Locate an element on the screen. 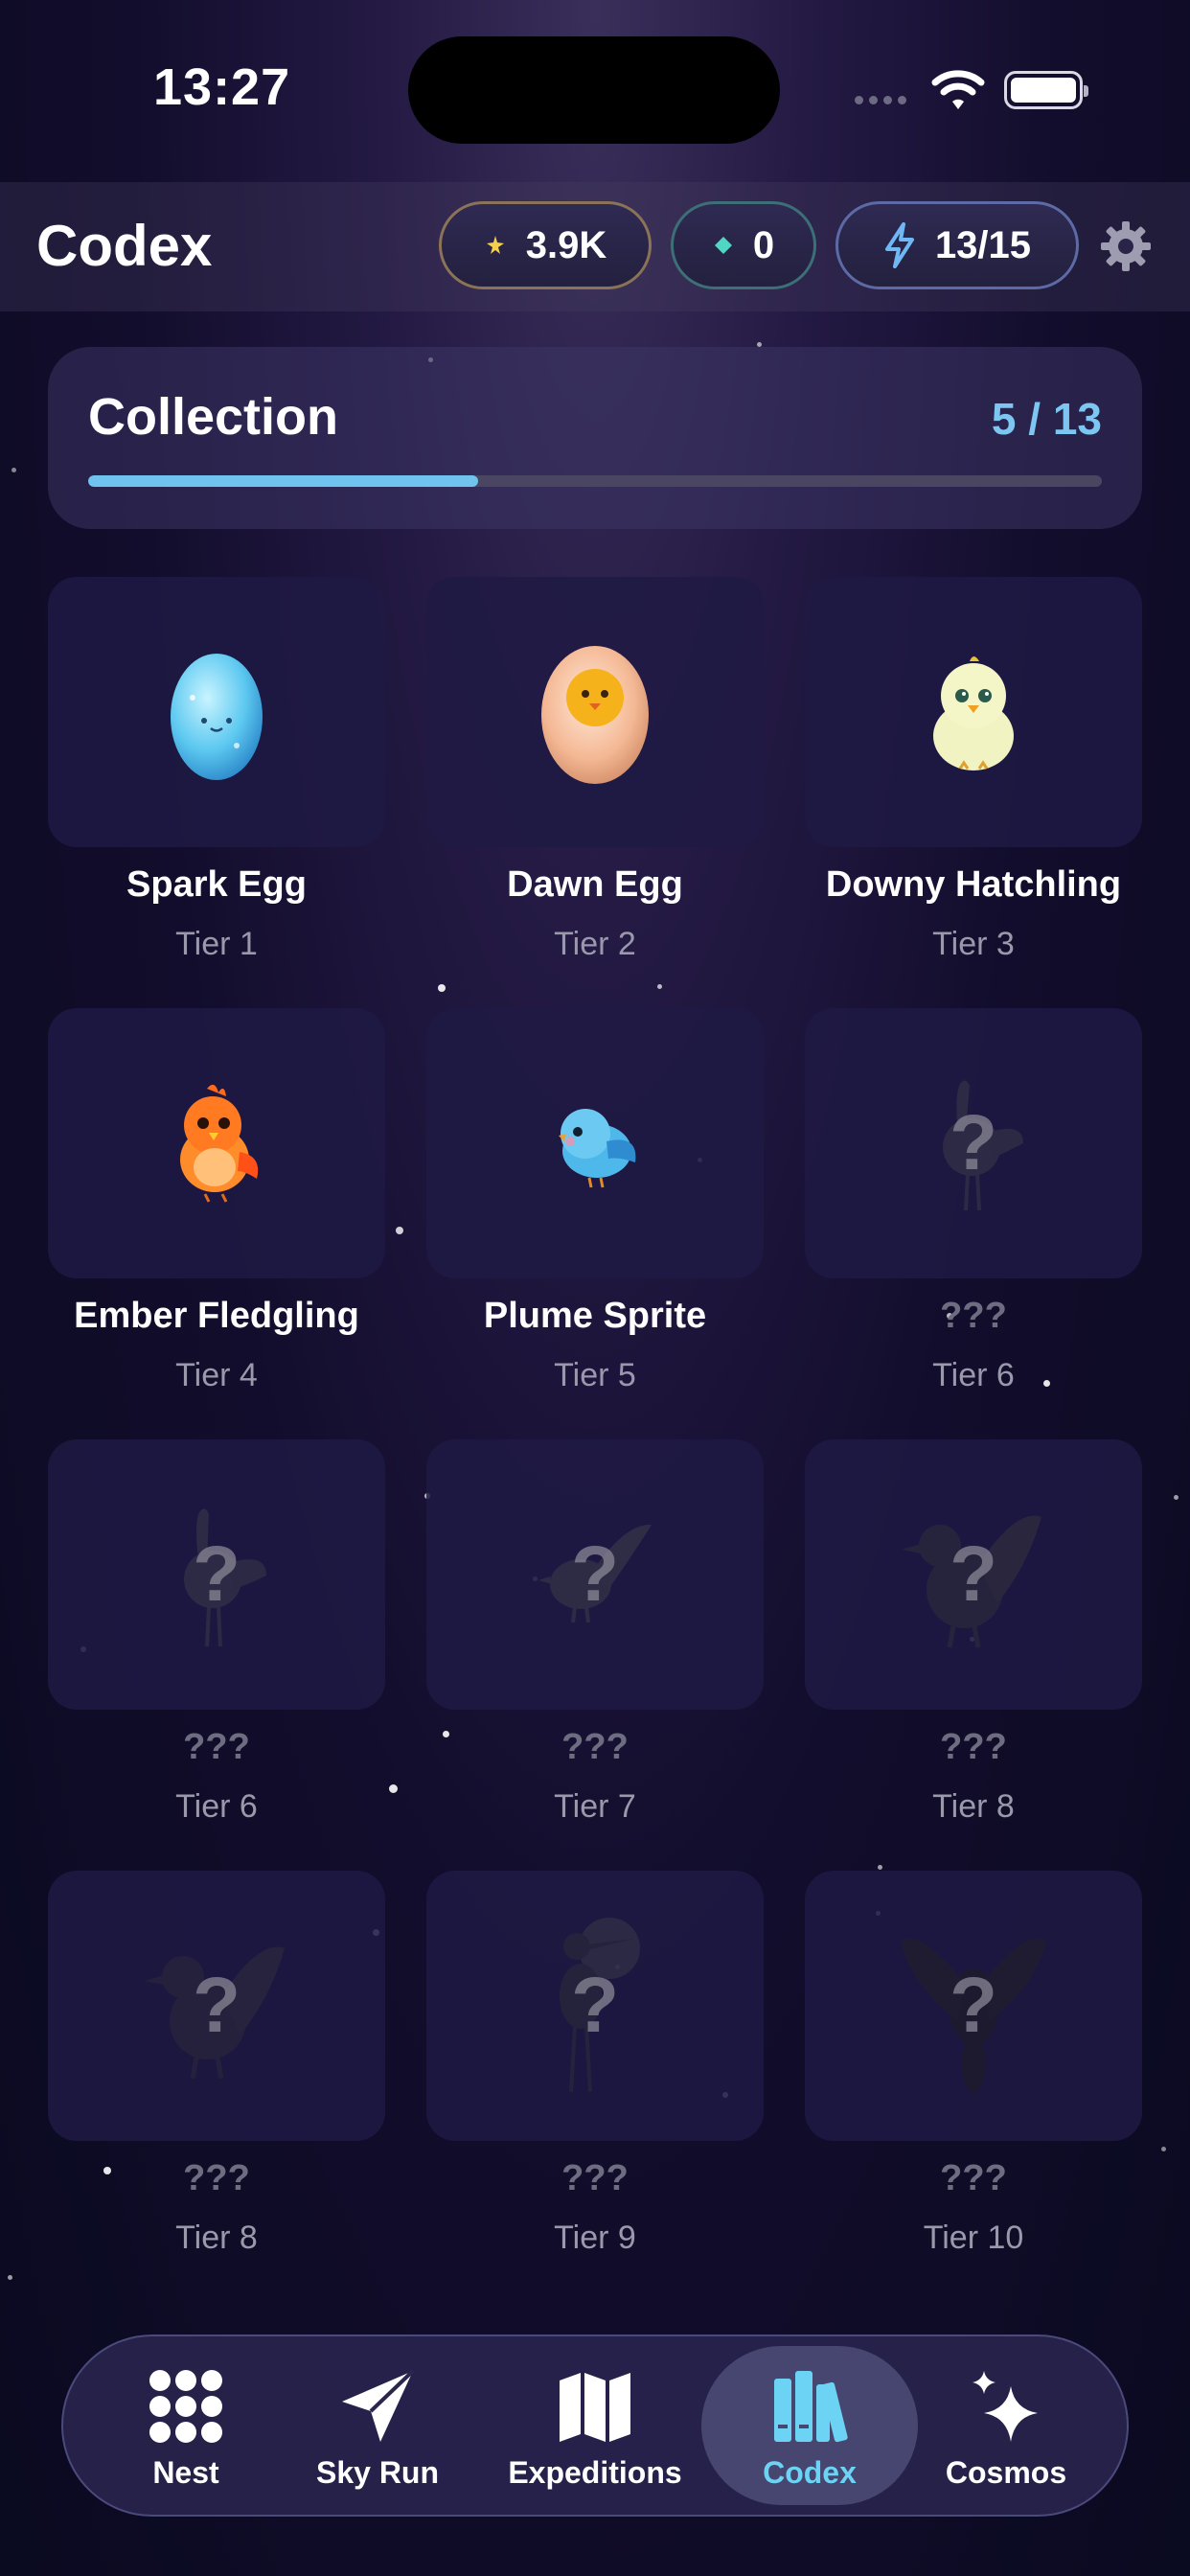  creature-card: Downy Hatchling Tier 3 is located at coordinates (974, 792).